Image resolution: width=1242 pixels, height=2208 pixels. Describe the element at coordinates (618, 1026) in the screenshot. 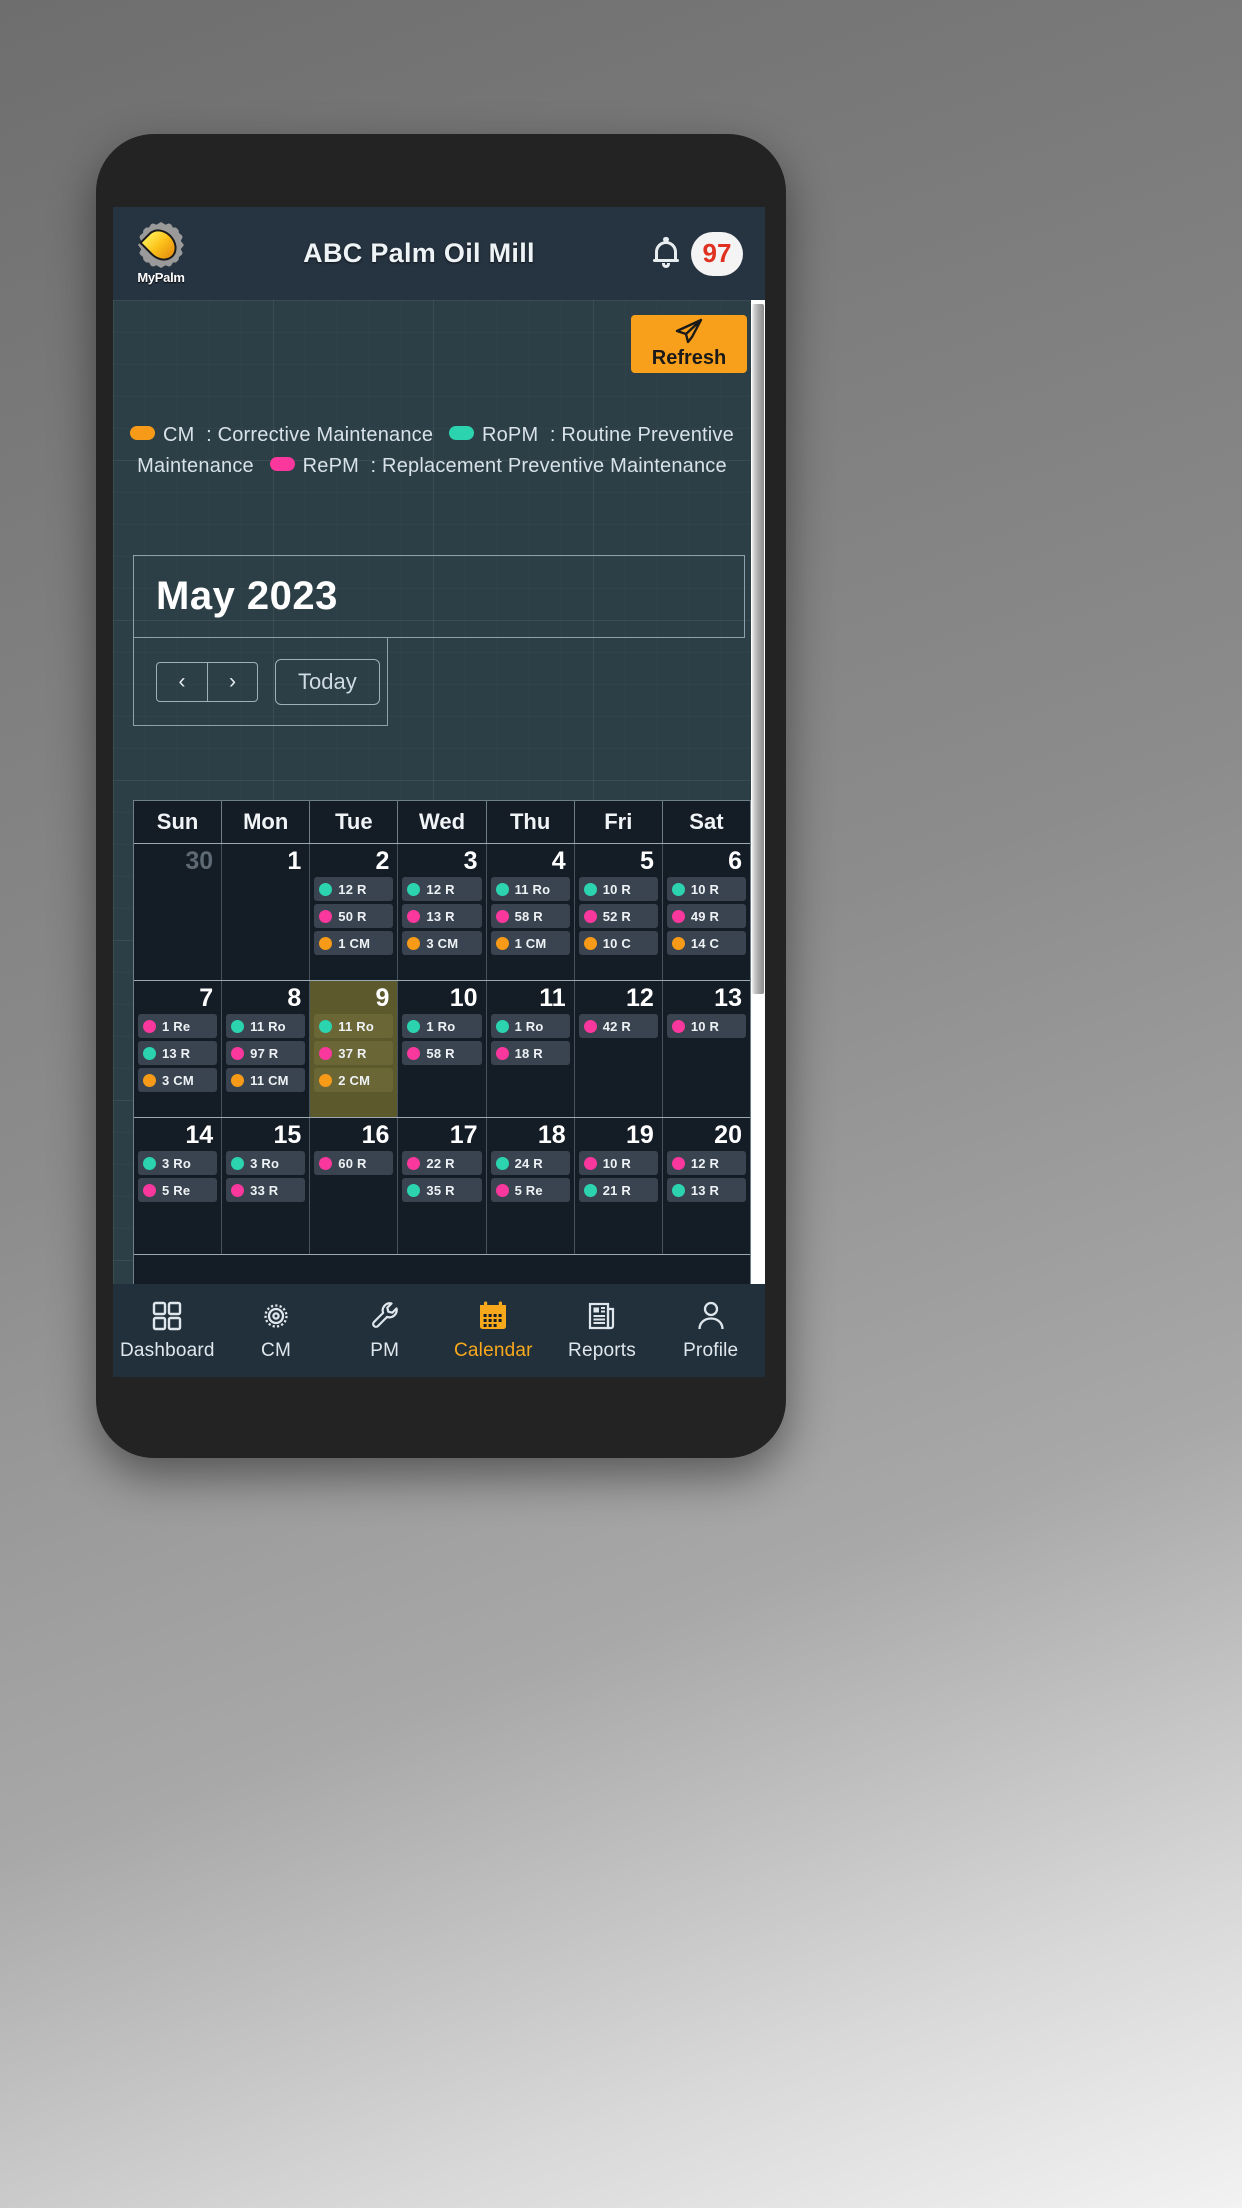

I see `event-chip-repm: 42 R` at that location.